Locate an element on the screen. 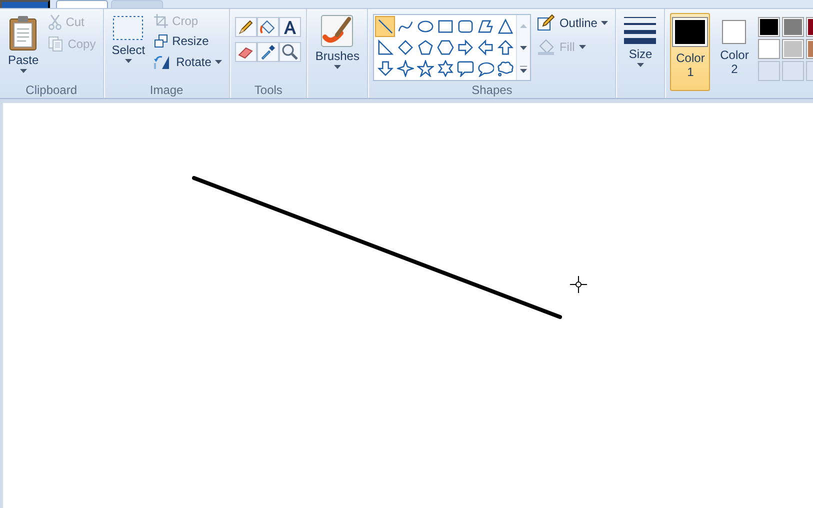  group-label: Shapes is located at coordinates (492, 89).